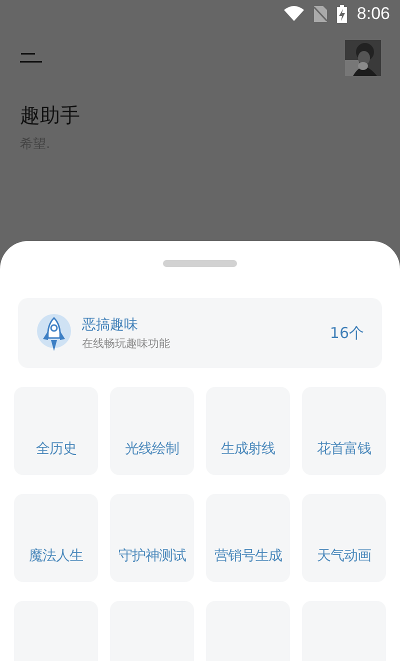 The image size is (400, 661). Describe the element at coordinates (200, 263) in the screenshot. I see `drag-handle` at that location.